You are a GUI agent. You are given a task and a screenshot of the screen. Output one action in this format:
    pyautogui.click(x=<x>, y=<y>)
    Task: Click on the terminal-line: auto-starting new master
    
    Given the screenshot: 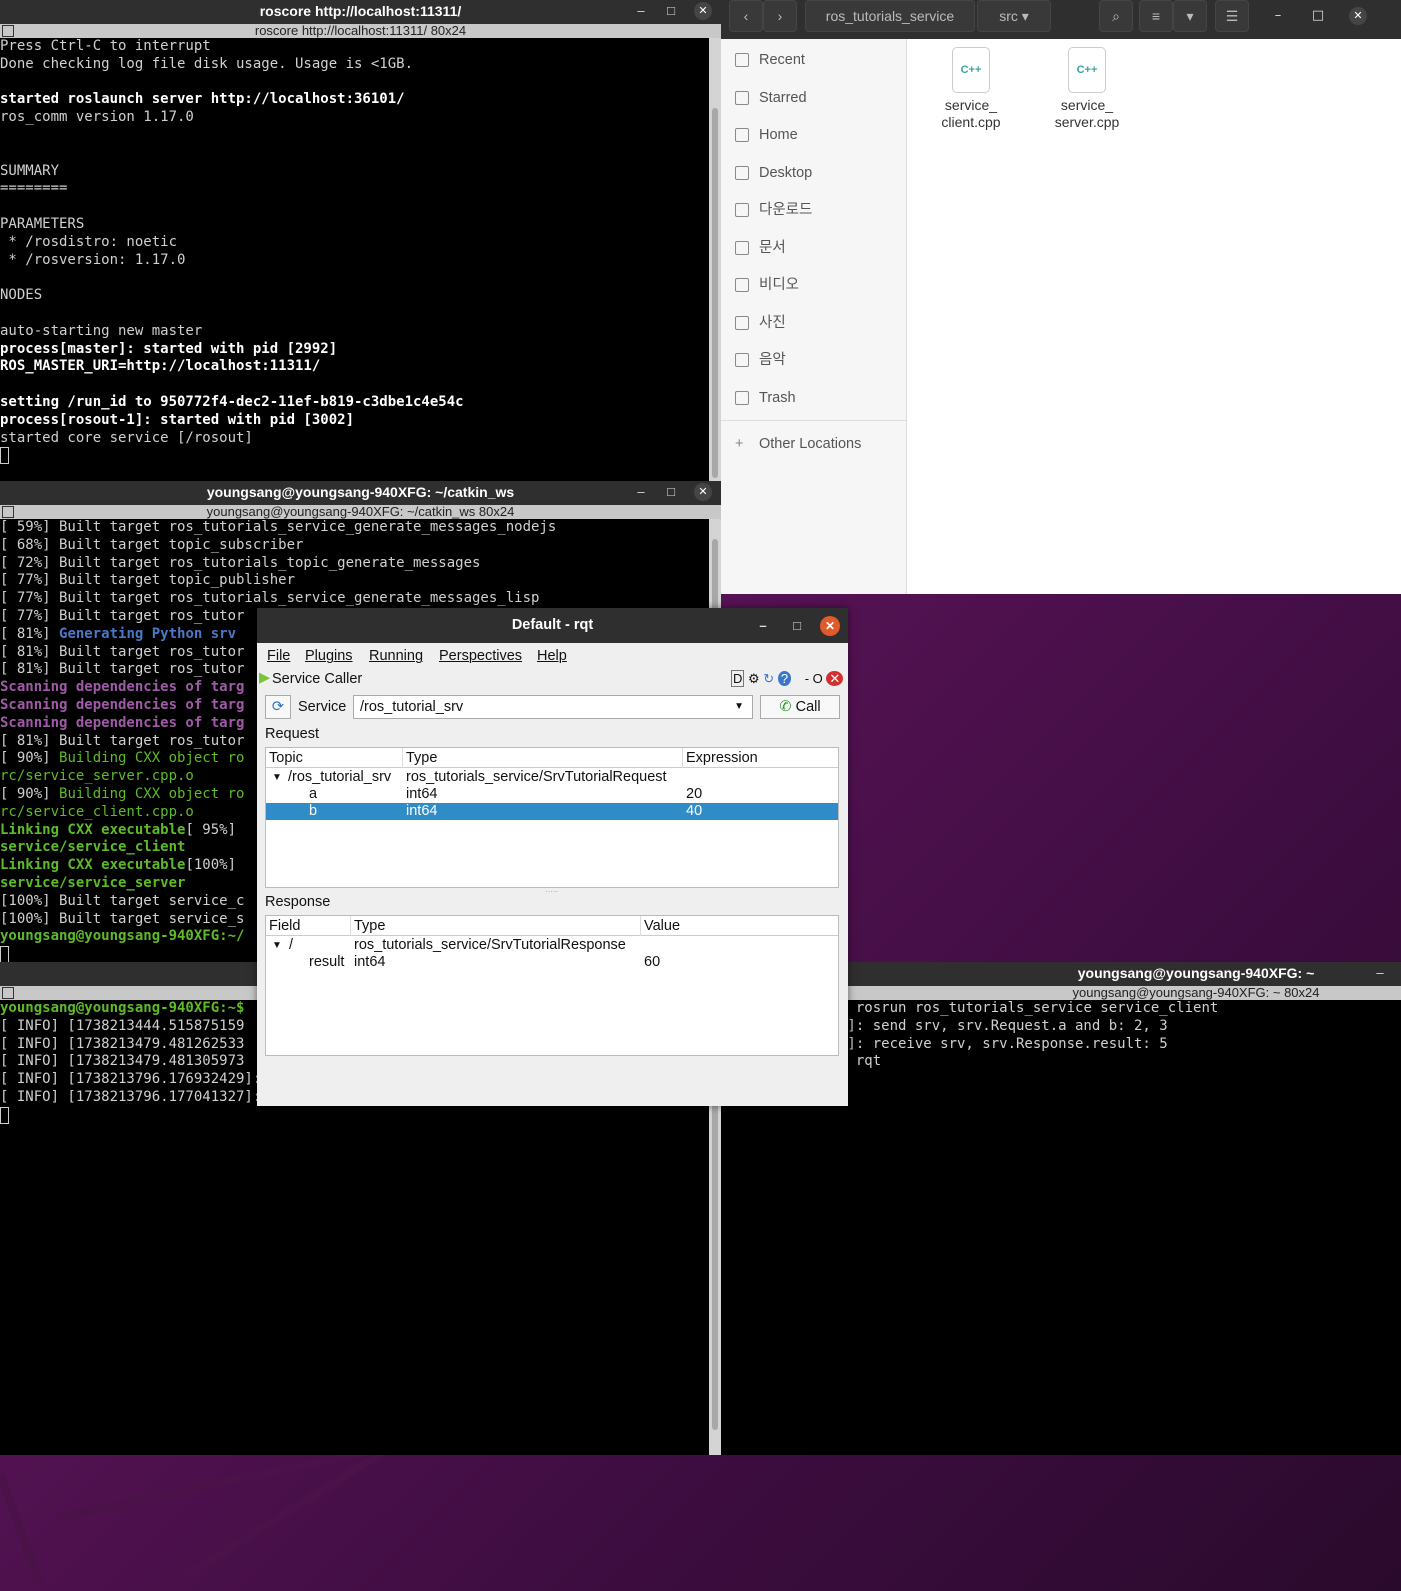 What is the action you would take?
    pyautogui.click(x=354, y=332)
    